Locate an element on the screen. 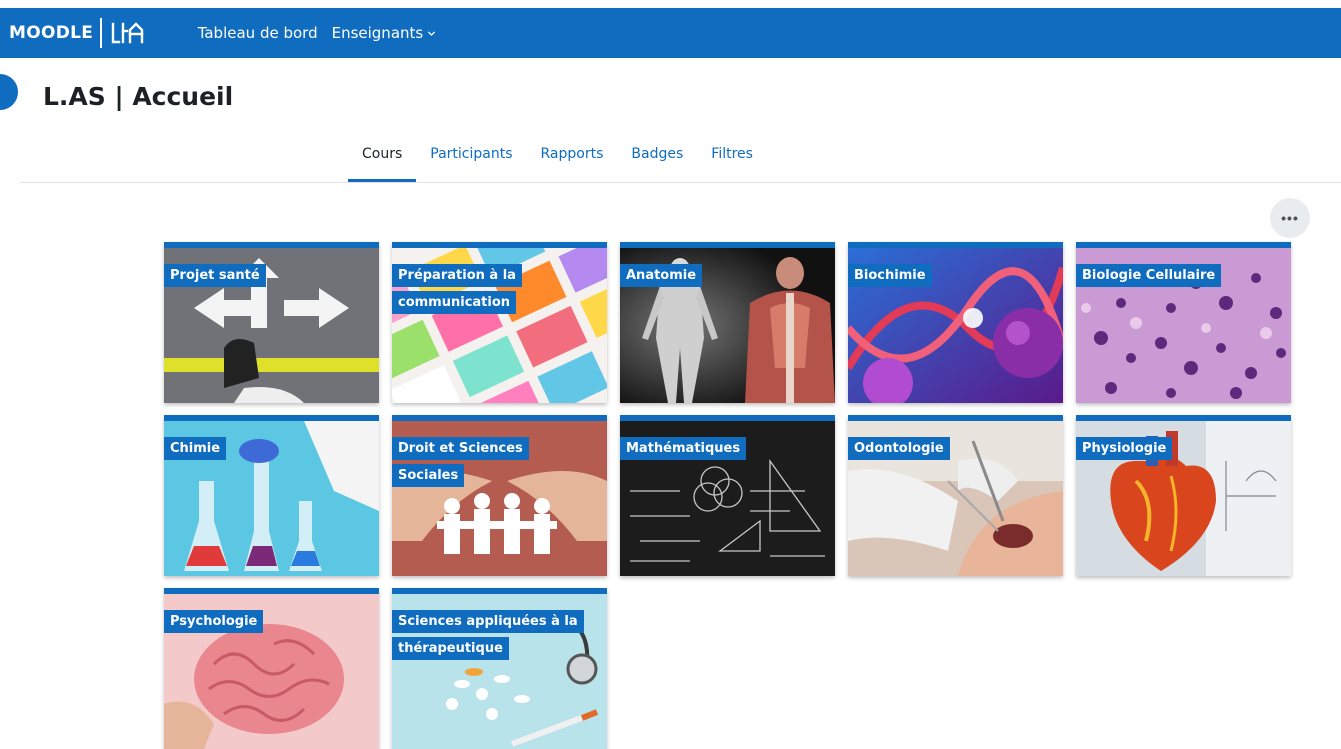  course-card-odontologie: Odontologie is located at coordinates (955, 495).